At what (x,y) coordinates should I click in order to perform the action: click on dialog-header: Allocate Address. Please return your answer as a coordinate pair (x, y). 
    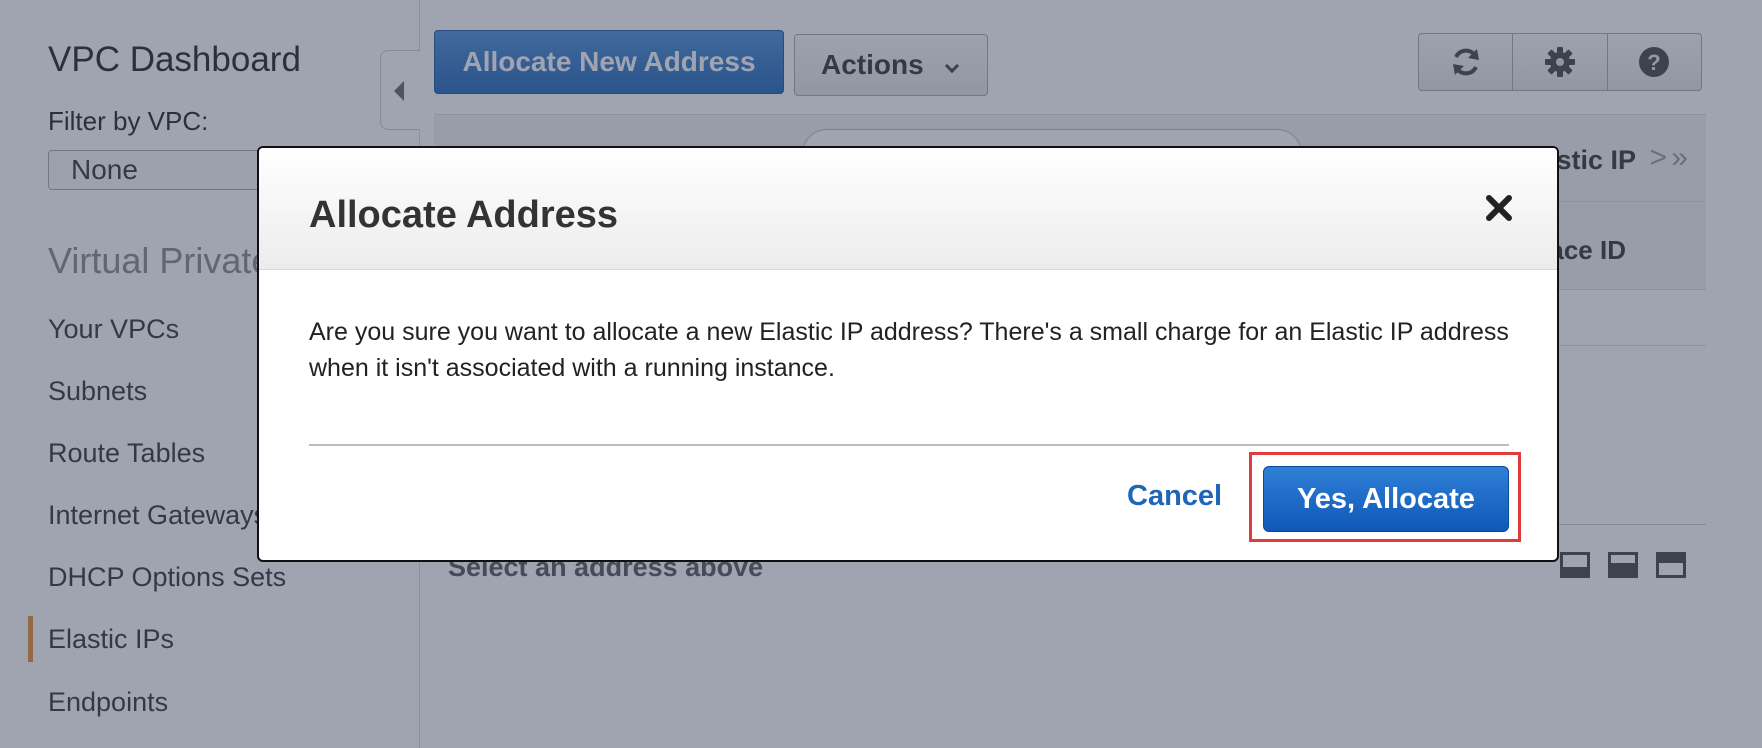
    Looking at the image, I should click on (908, 209).